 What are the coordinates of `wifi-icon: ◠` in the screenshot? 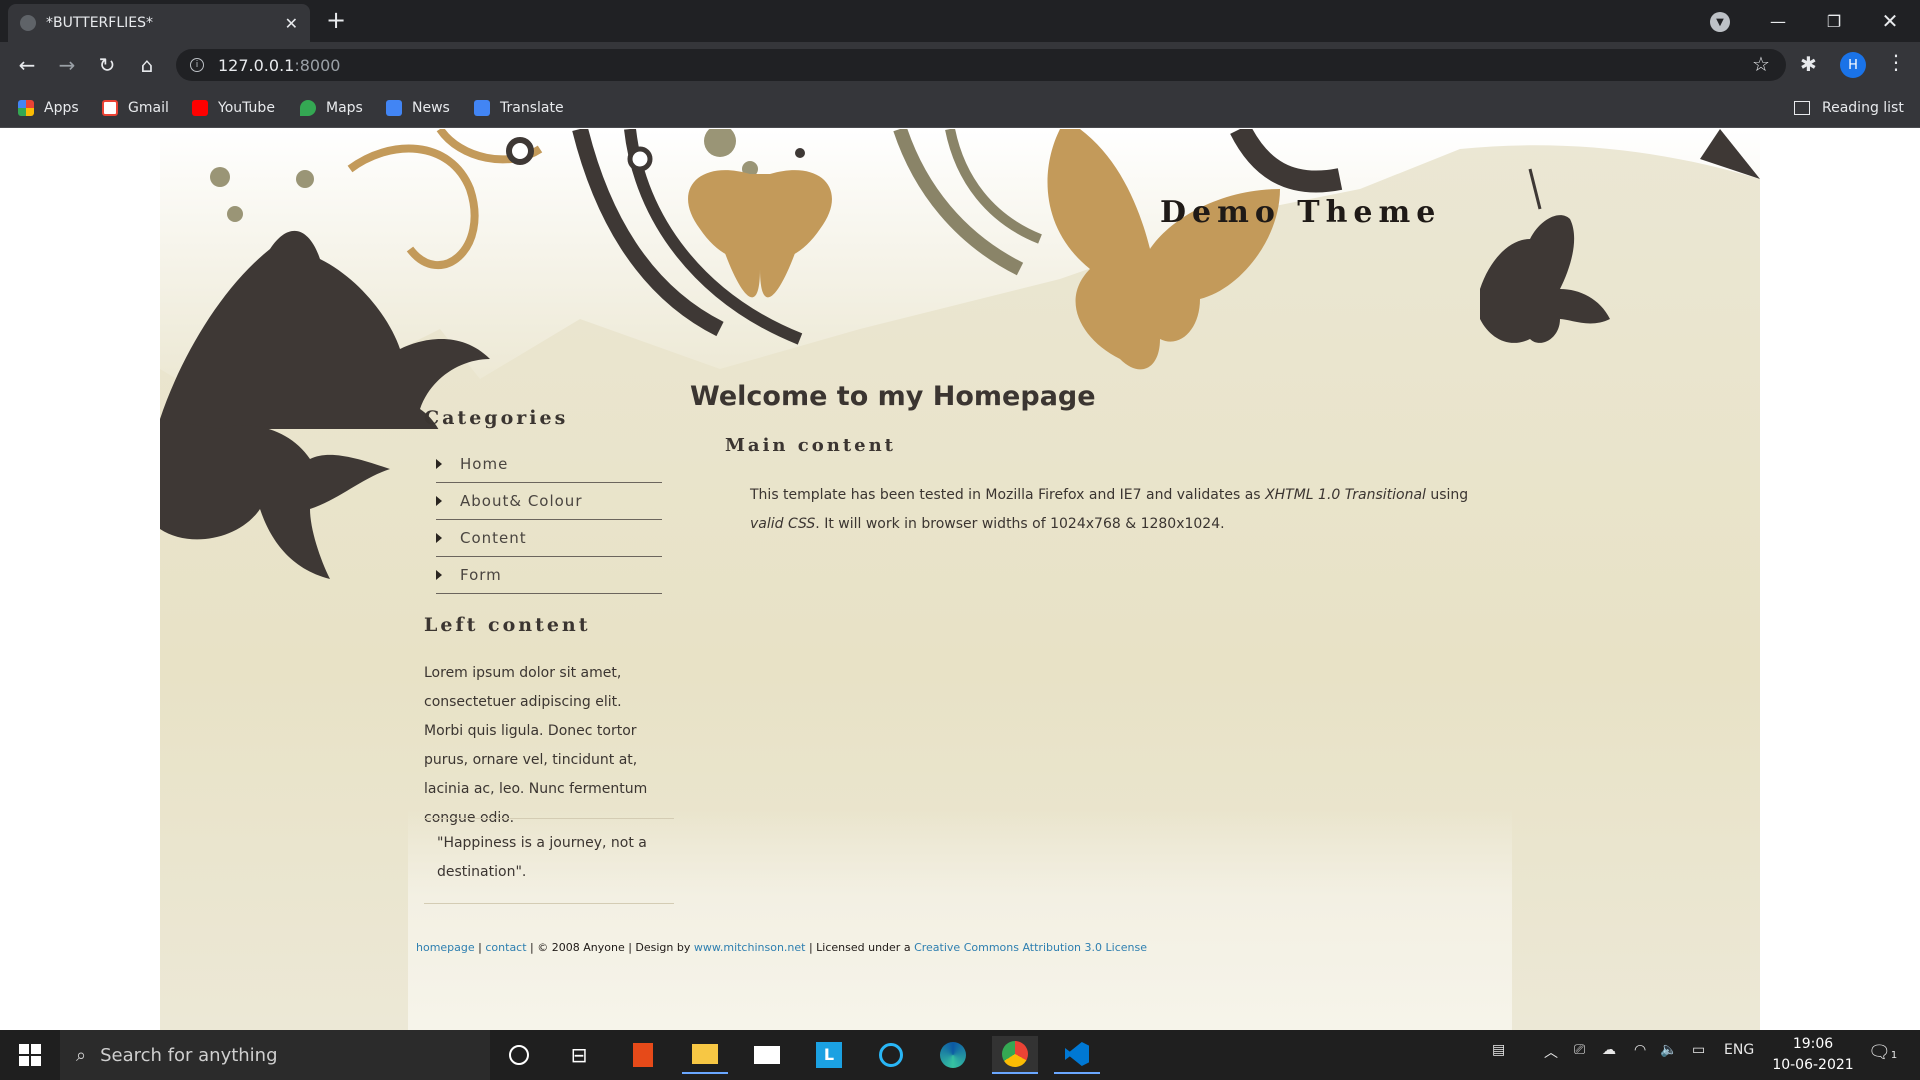 It's located at (1640, 1050).